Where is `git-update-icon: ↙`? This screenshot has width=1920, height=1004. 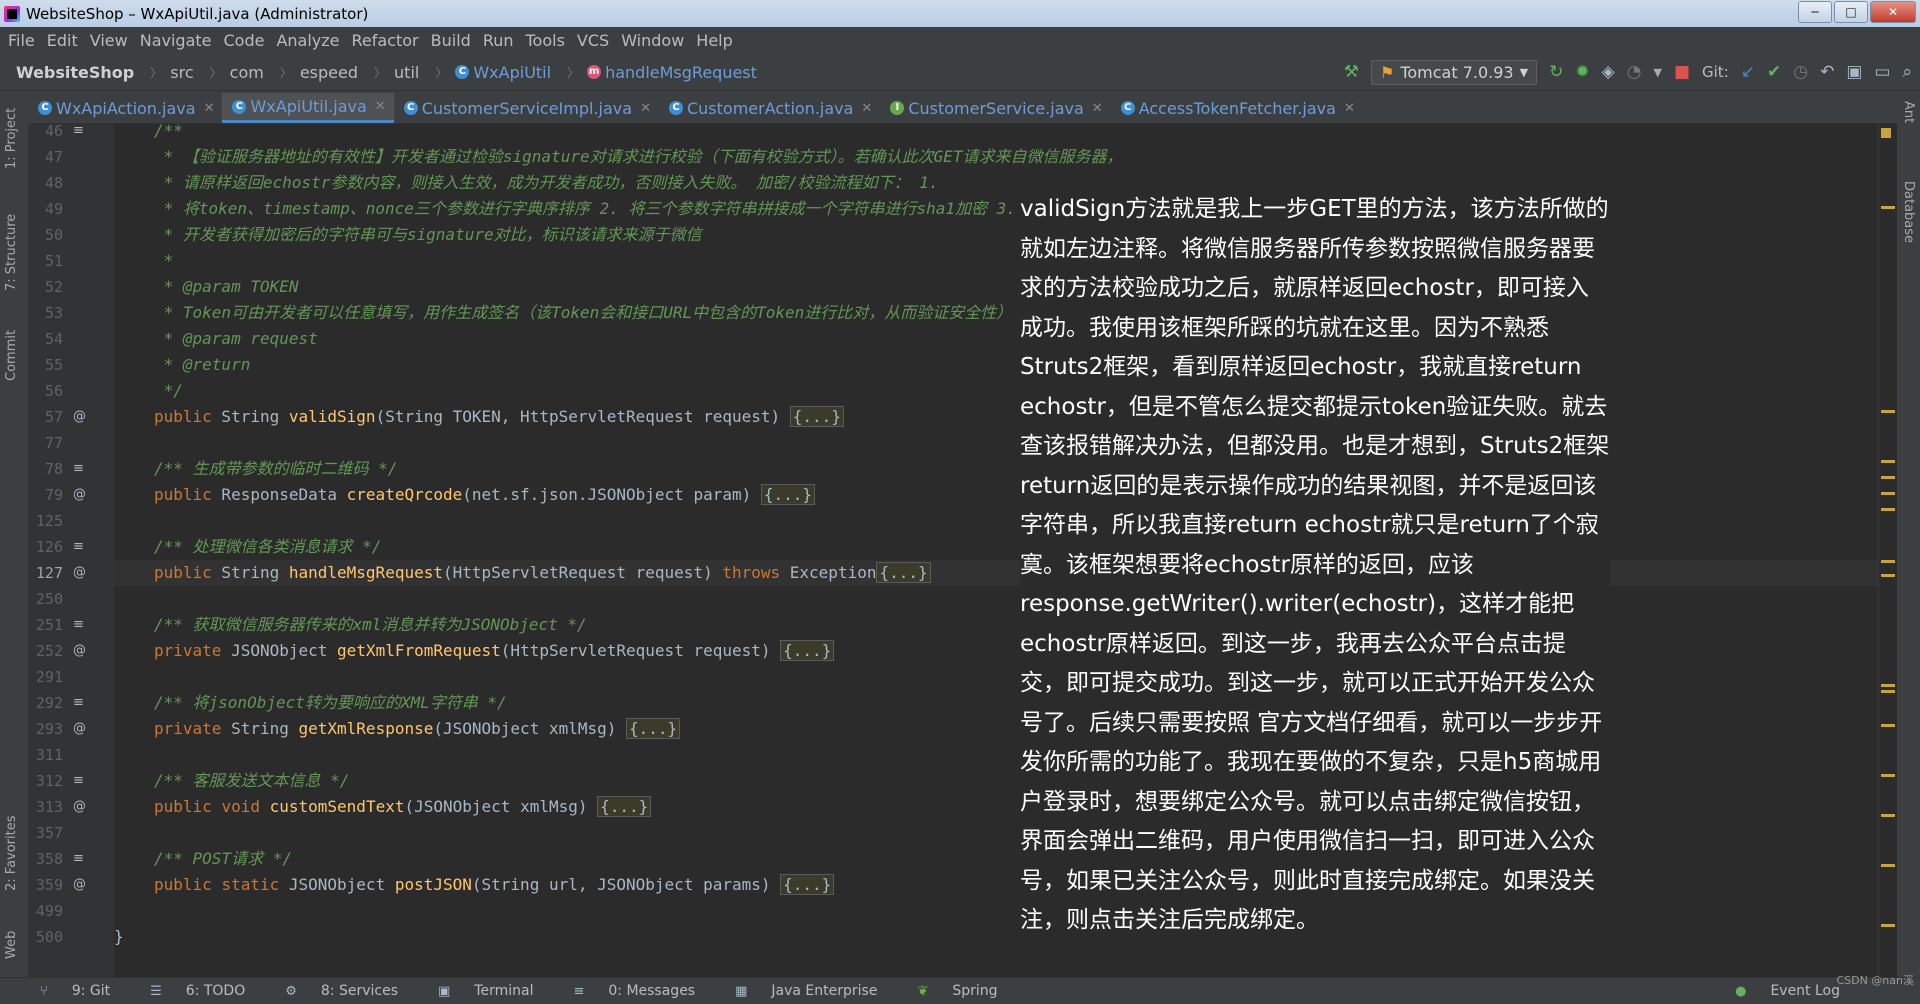 git-update-icon: ↙ is located at coordinates (1748, 72).